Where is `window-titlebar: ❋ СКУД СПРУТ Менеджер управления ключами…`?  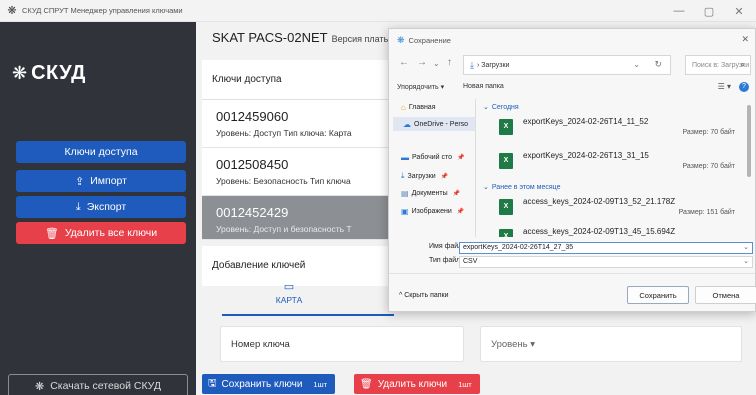 window-titlebar: ❋ СКУД СПРУТ Менеджер управления ключами… is located at coordinates (378, 11).